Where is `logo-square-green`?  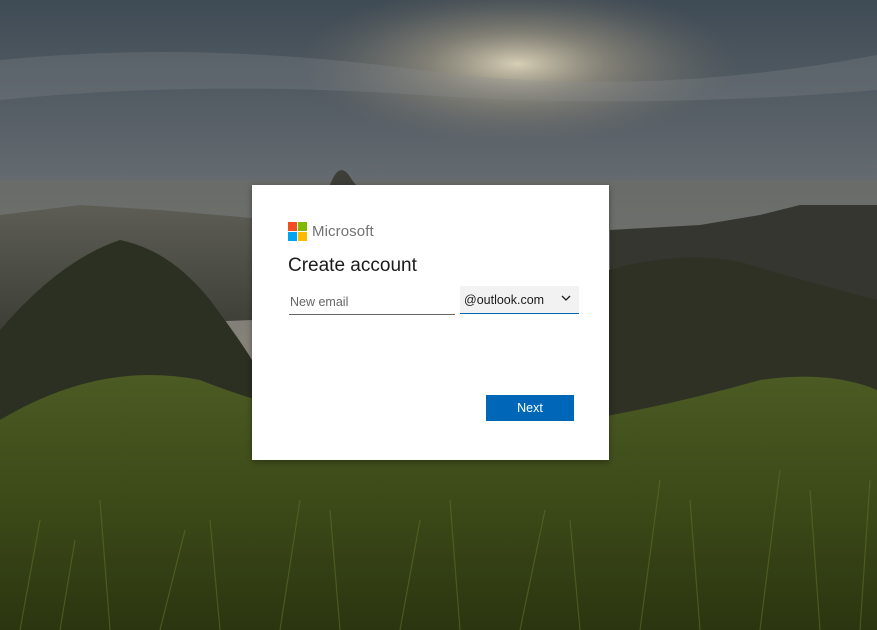 logo-square-green is located at coordinates (302, 226).